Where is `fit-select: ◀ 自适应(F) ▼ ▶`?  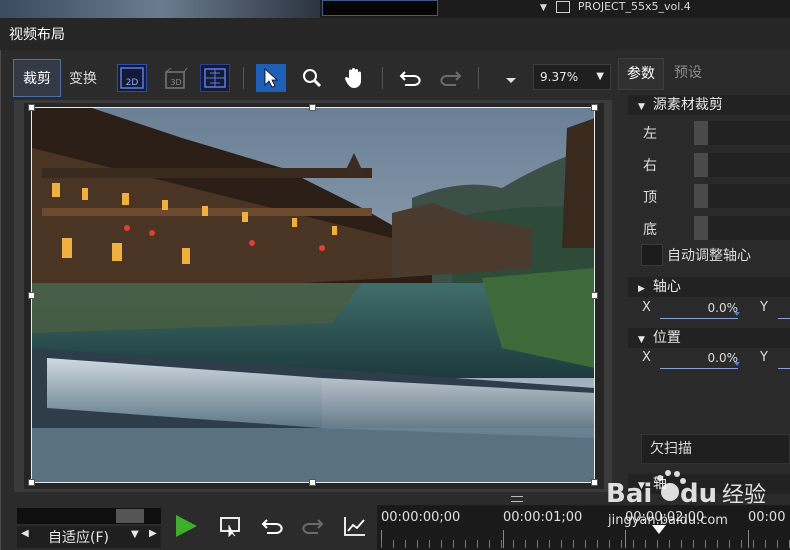 fit-select: ◀ 自适应(F) ▼ ▶ is located at coordinates (89, 537).